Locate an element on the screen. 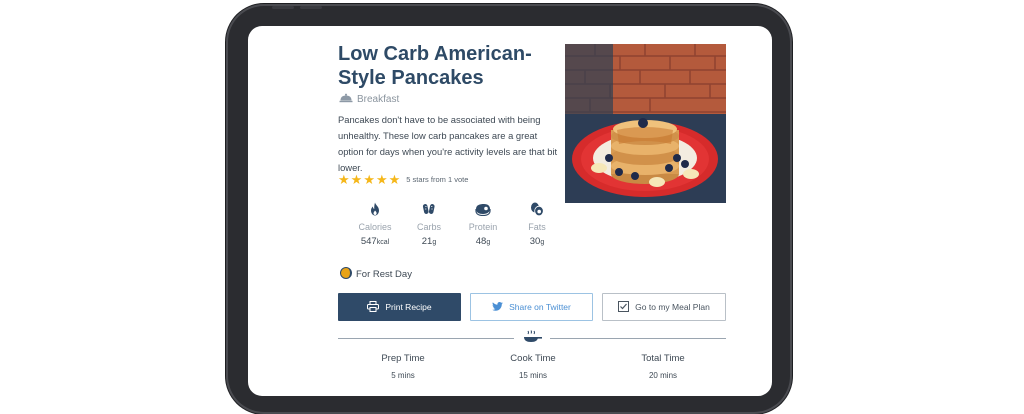 The width and height of the screenshot is (1024, 414). nutrient-name: Protein is located at coordinates (483, 227).